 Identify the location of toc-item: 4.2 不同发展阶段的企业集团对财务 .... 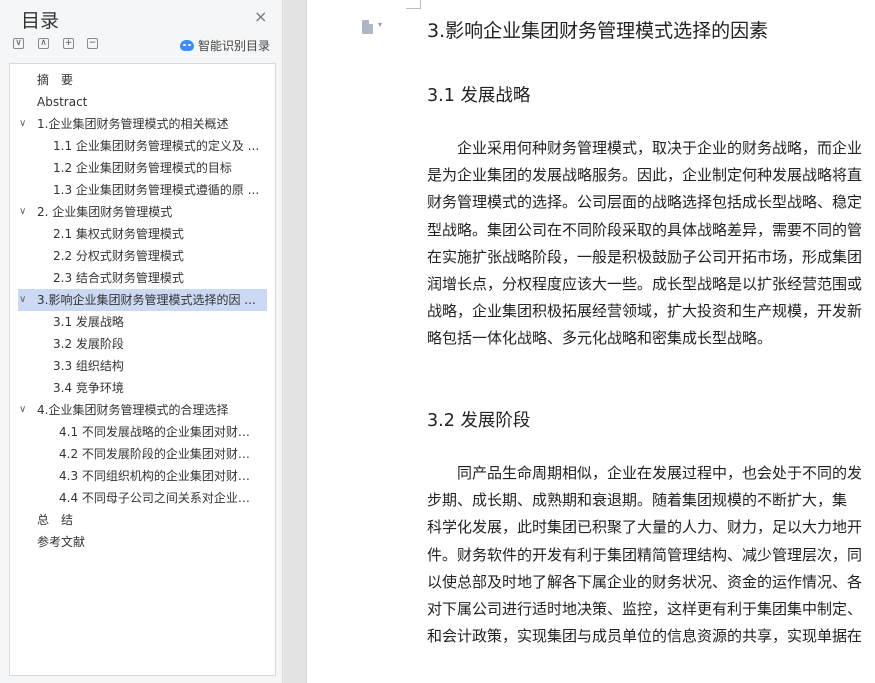
(142, 454).